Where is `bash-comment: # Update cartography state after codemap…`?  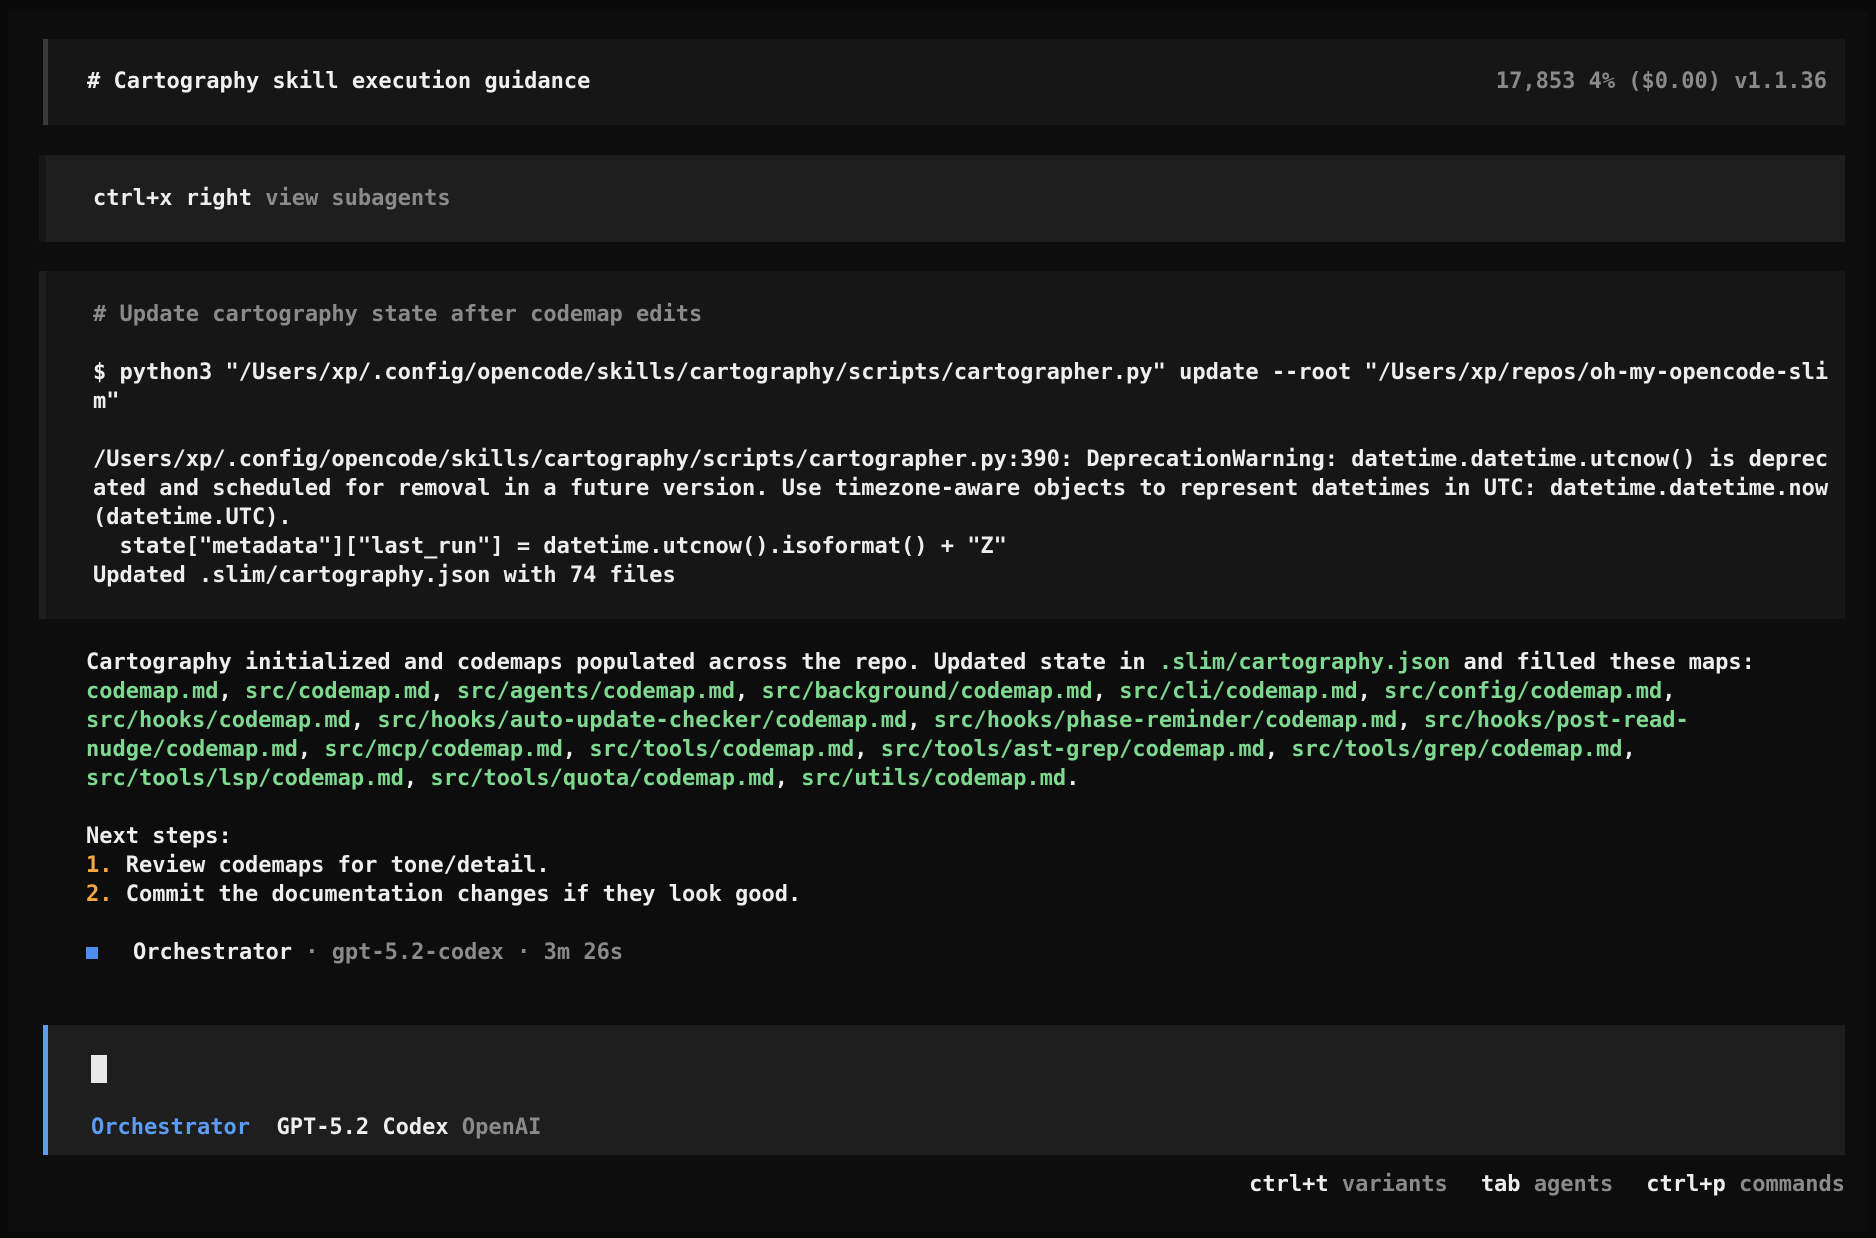
bash-comment: # Update cartography state after codemap… is located at coordinates (398, 314).